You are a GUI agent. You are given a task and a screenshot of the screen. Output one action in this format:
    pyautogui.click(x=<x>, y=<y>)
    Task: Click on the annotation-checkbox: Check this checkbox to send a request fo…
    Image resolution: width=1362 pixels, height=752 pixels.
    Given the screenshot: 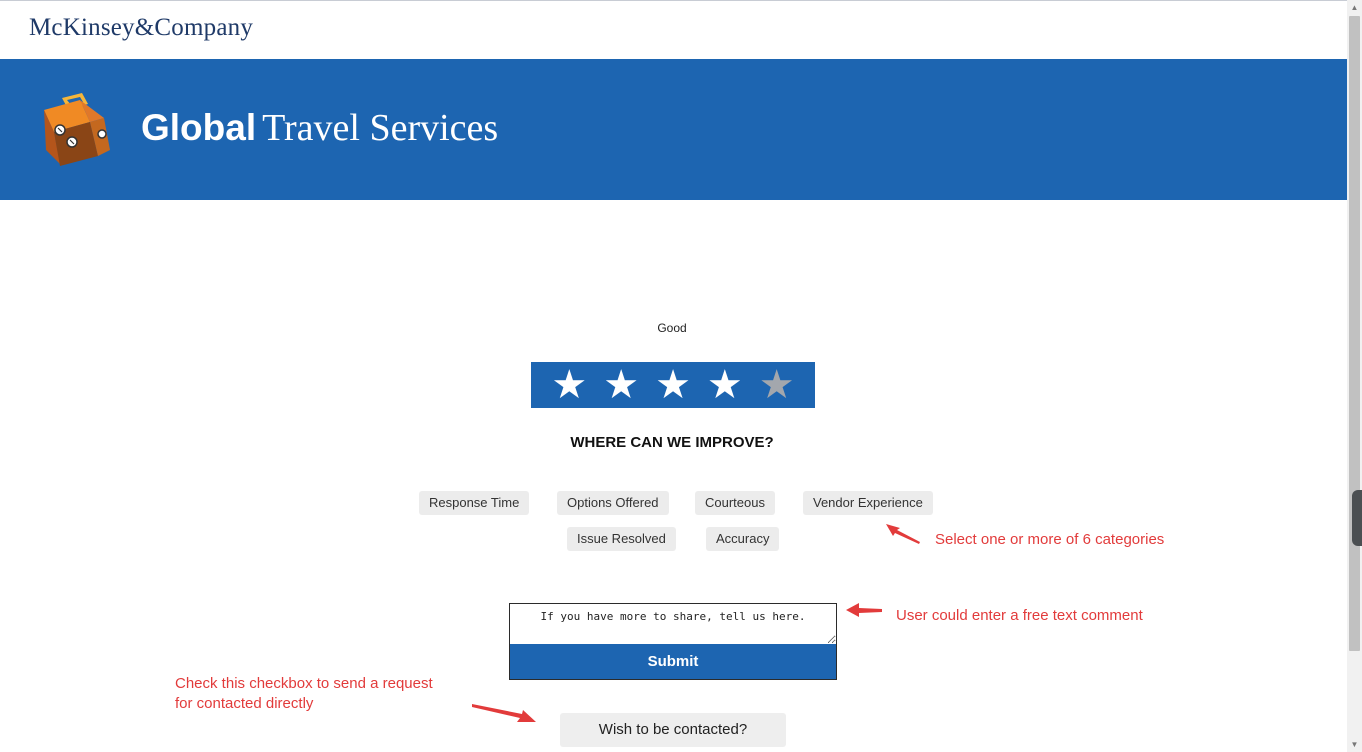 What is the action you would take?
    pyautogui.click(x=304, y=694)
    